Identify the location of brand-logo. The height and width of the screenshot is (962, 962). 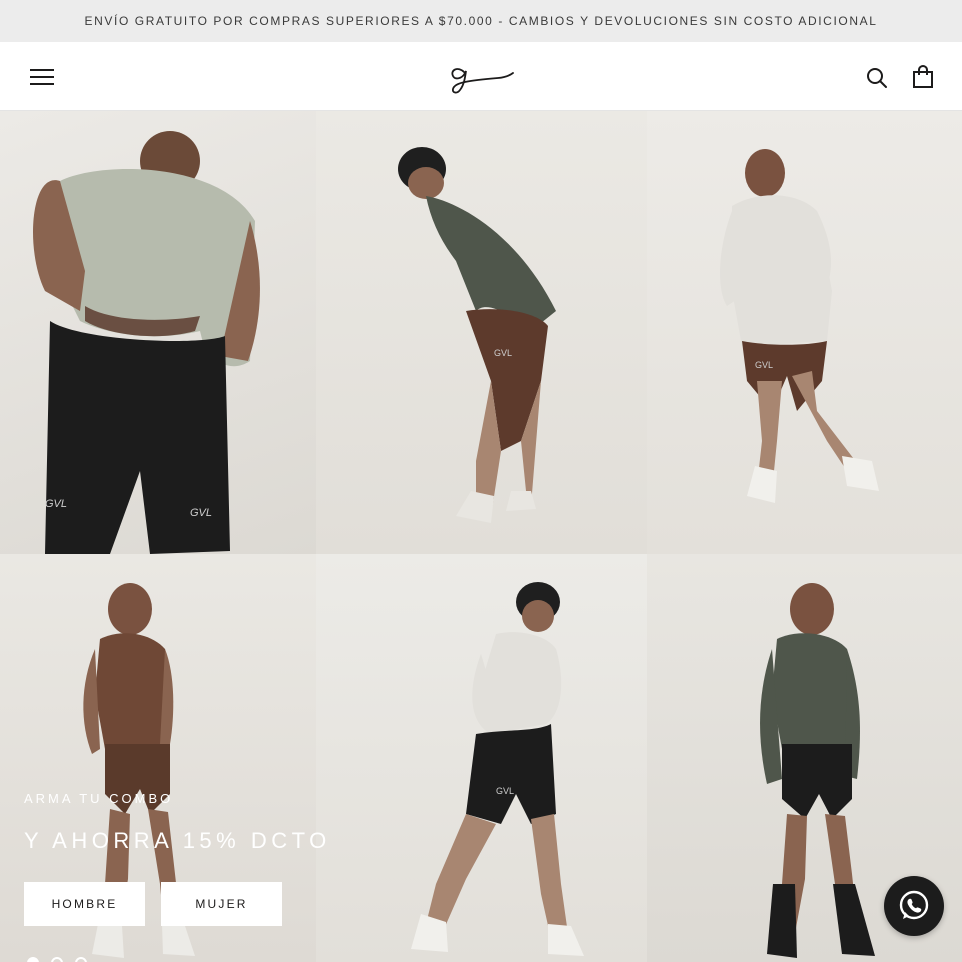
(481, 77).